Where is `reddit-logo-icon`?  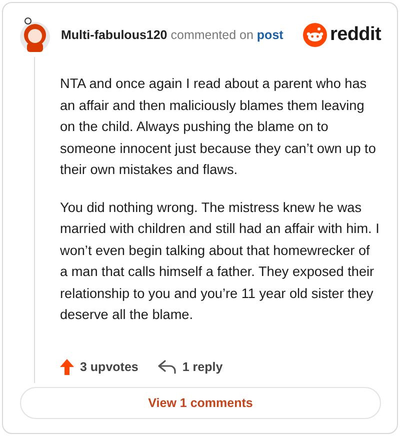 reddit-logo-icon is located at coordinates (315, 35).